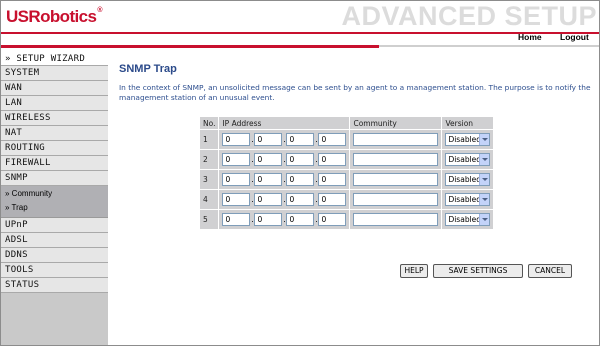 This screenshot has height=346, width=600. I want to click on sidebar-item-wireless: WIRELESS, so click(54, 118).